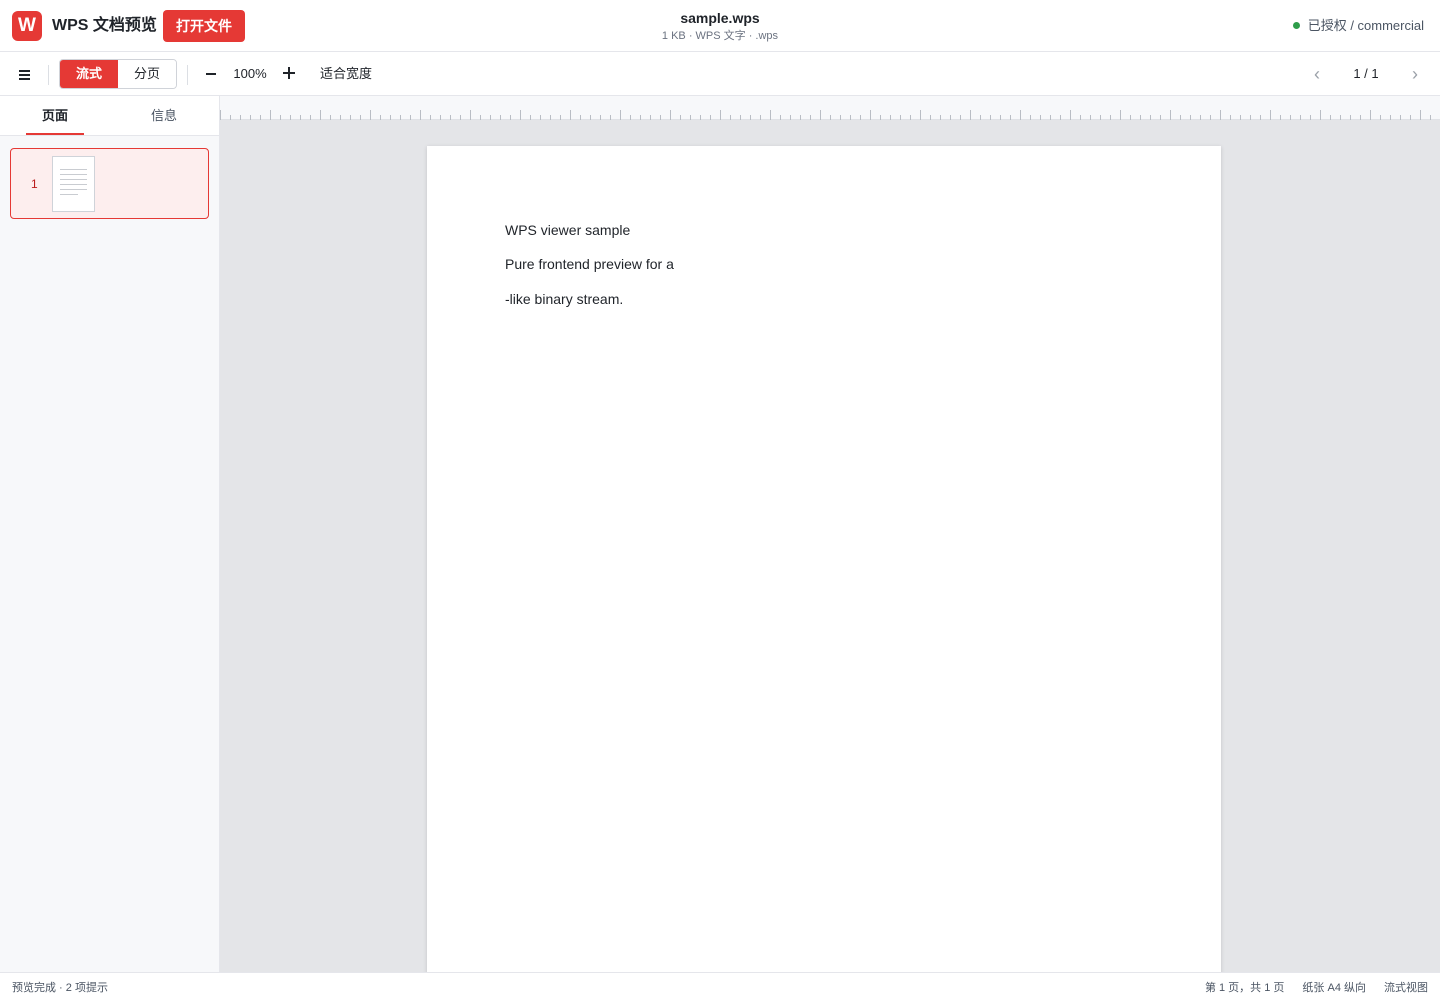  What do you see at coordinates (1334, 988) in the screenshot?
I see `status-paper-info: 纸张 A4 纵向` at bounding box center [1334, 988].